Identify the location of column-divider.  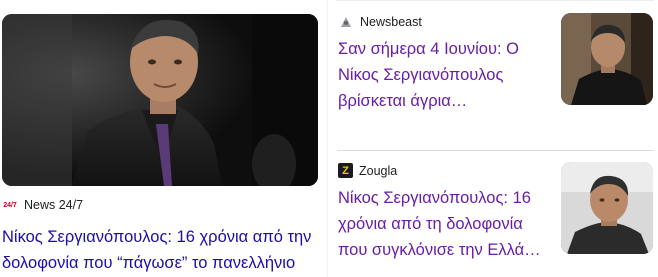
(327, 138).